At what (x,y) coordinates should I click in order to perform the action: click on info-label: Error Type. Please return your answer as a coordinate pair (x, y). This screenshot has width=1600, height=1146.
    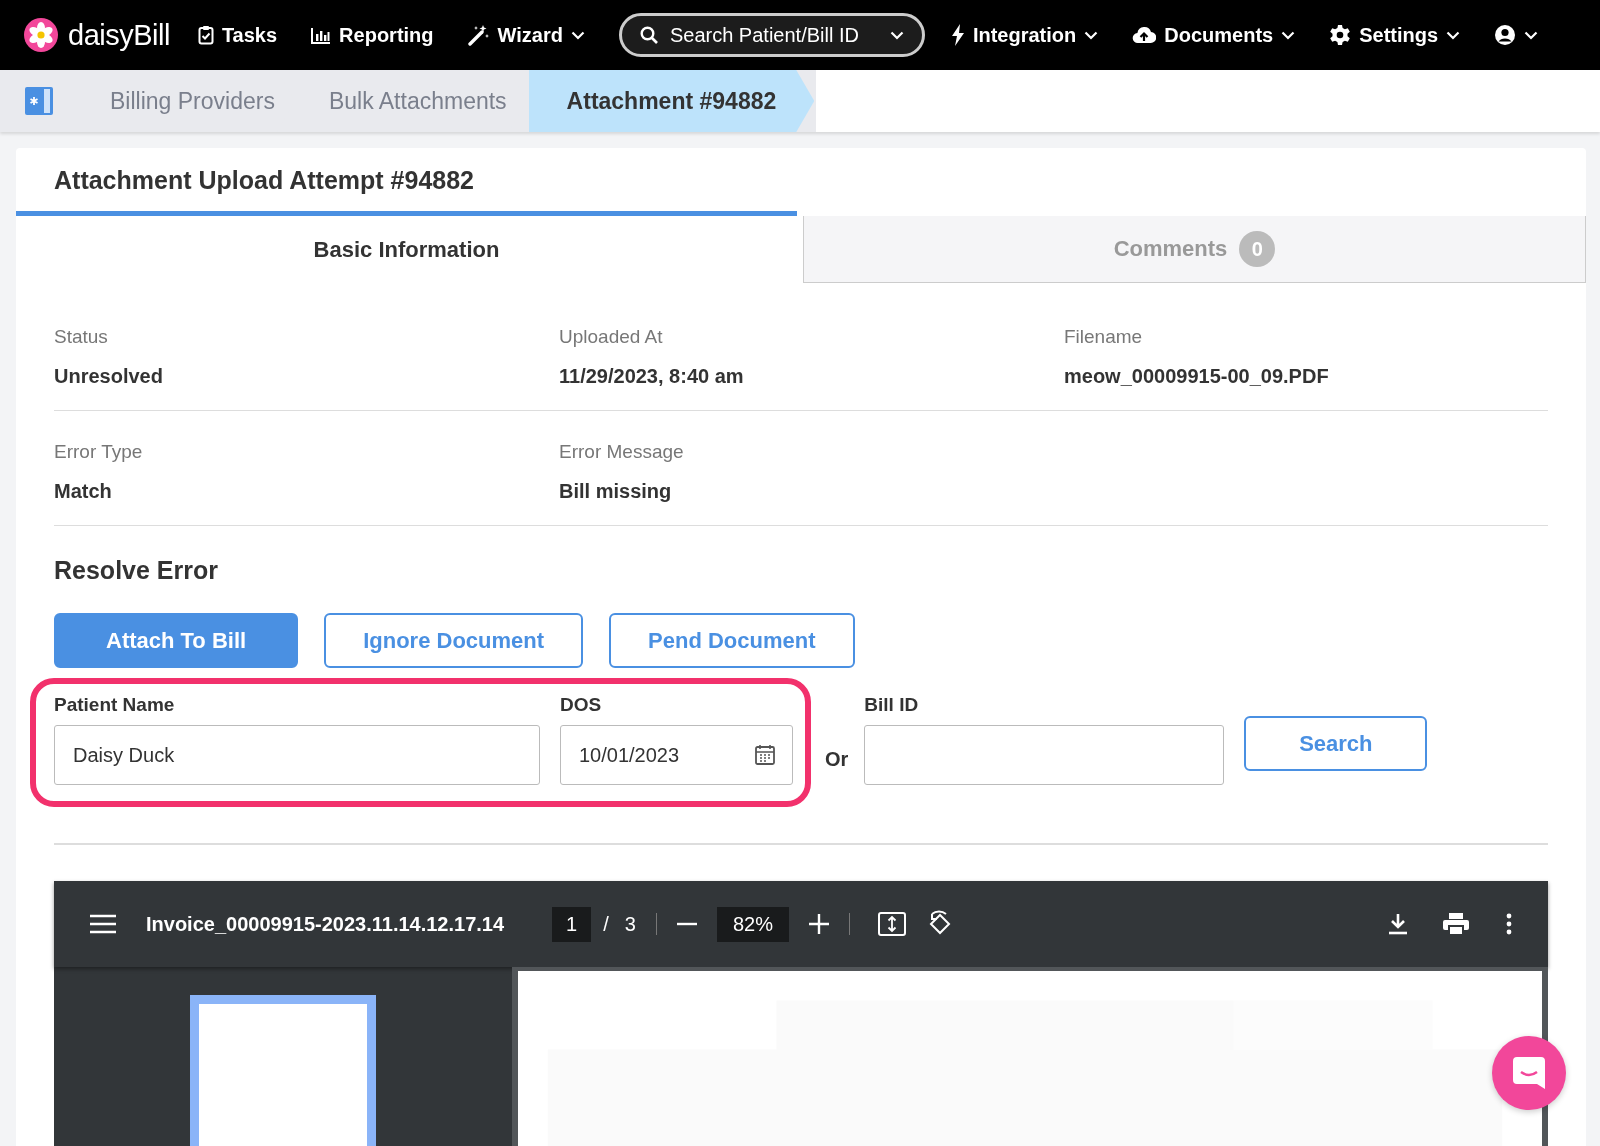
    Looking at the image, I should click on (99, 452).